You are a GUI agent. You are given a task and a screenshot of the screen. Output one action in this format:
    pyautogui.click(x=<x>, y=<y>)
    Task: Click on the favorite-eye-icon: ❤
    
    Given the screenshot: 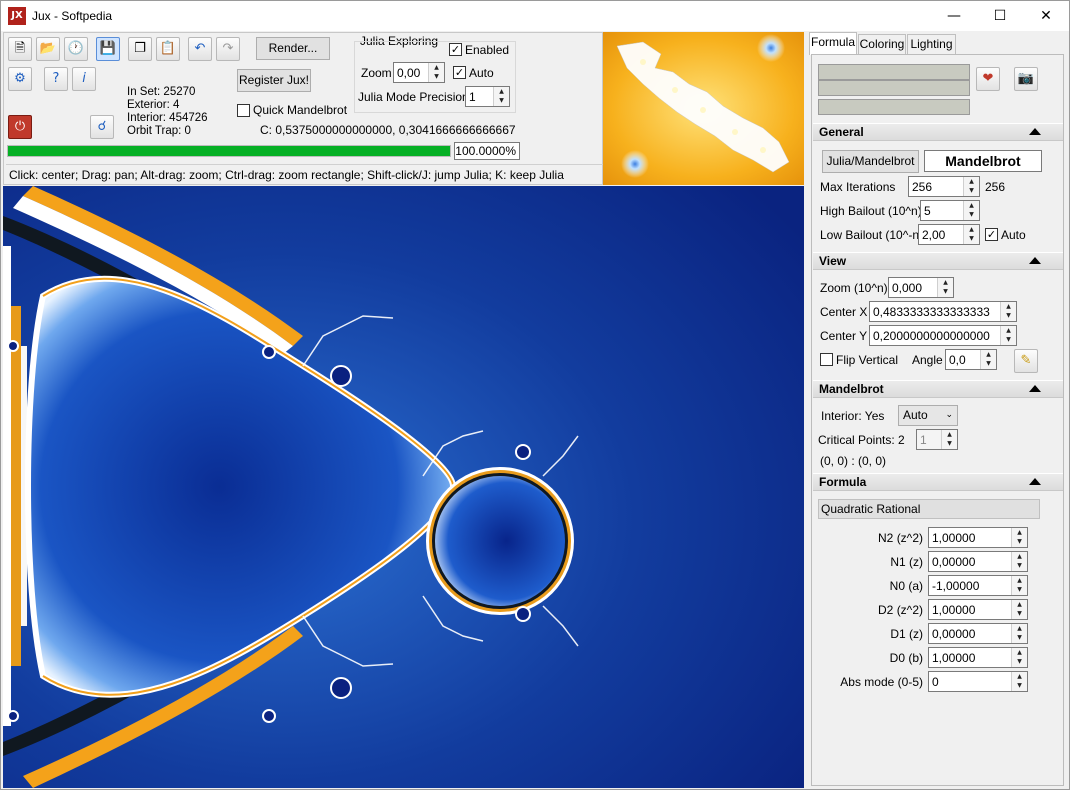 What is the action you would take?
    pyautogui.click(x=988, y=79)
    